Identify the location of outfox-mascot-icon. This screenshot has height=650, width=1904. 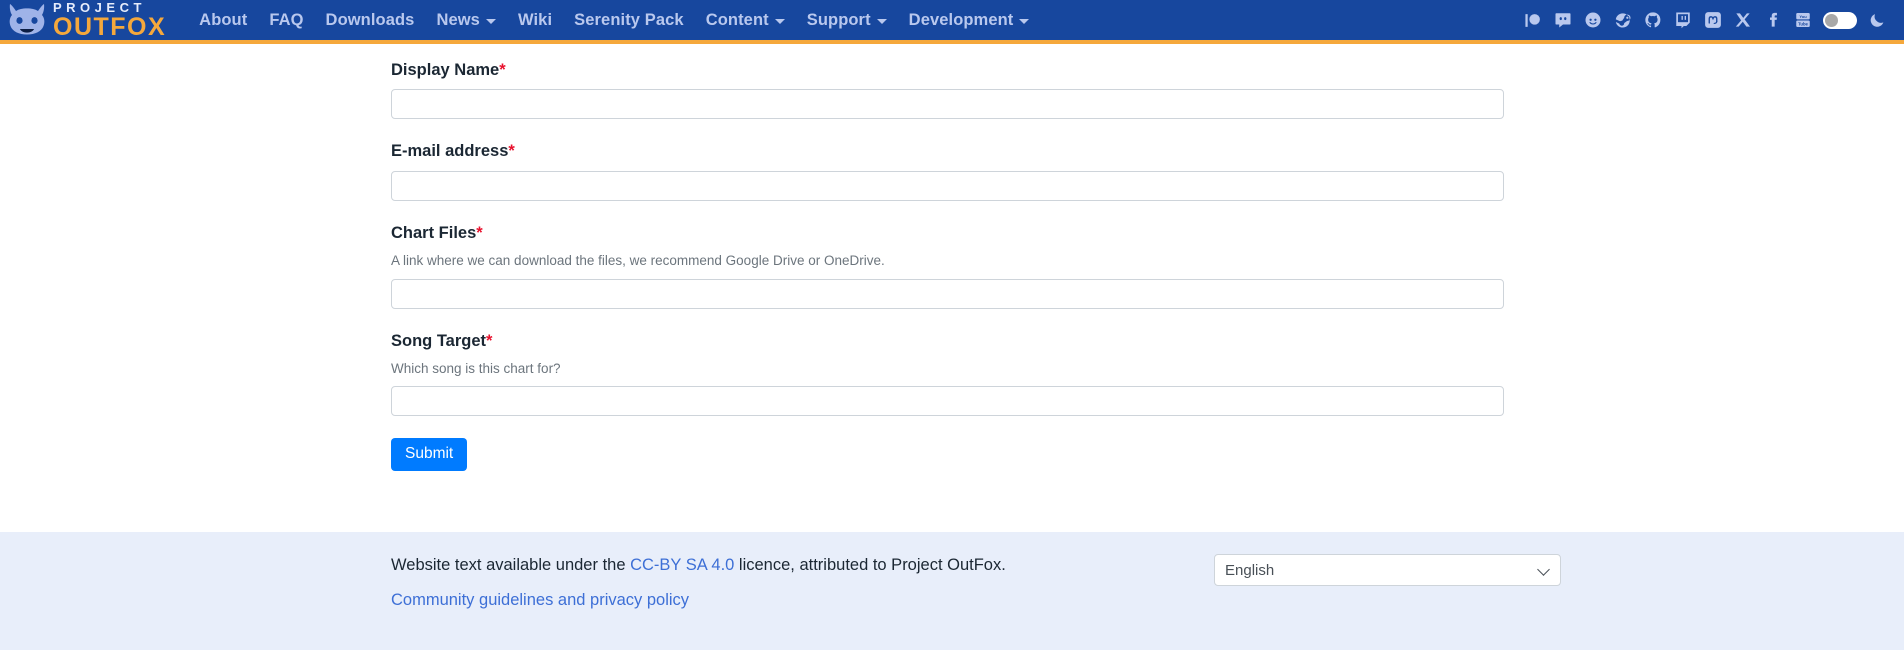
(28, 20).